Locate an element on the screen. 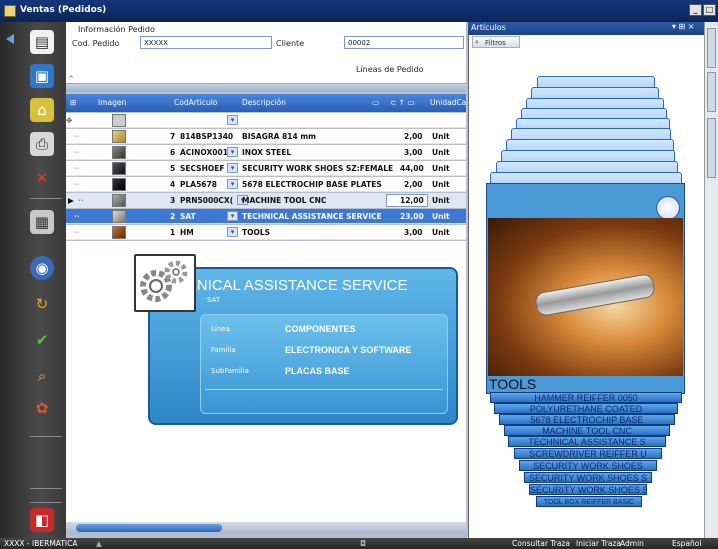 Image resolution: width=718 pixels, height=549 pixels. row-qty: 12,00 is located at coordinates (412, 200).